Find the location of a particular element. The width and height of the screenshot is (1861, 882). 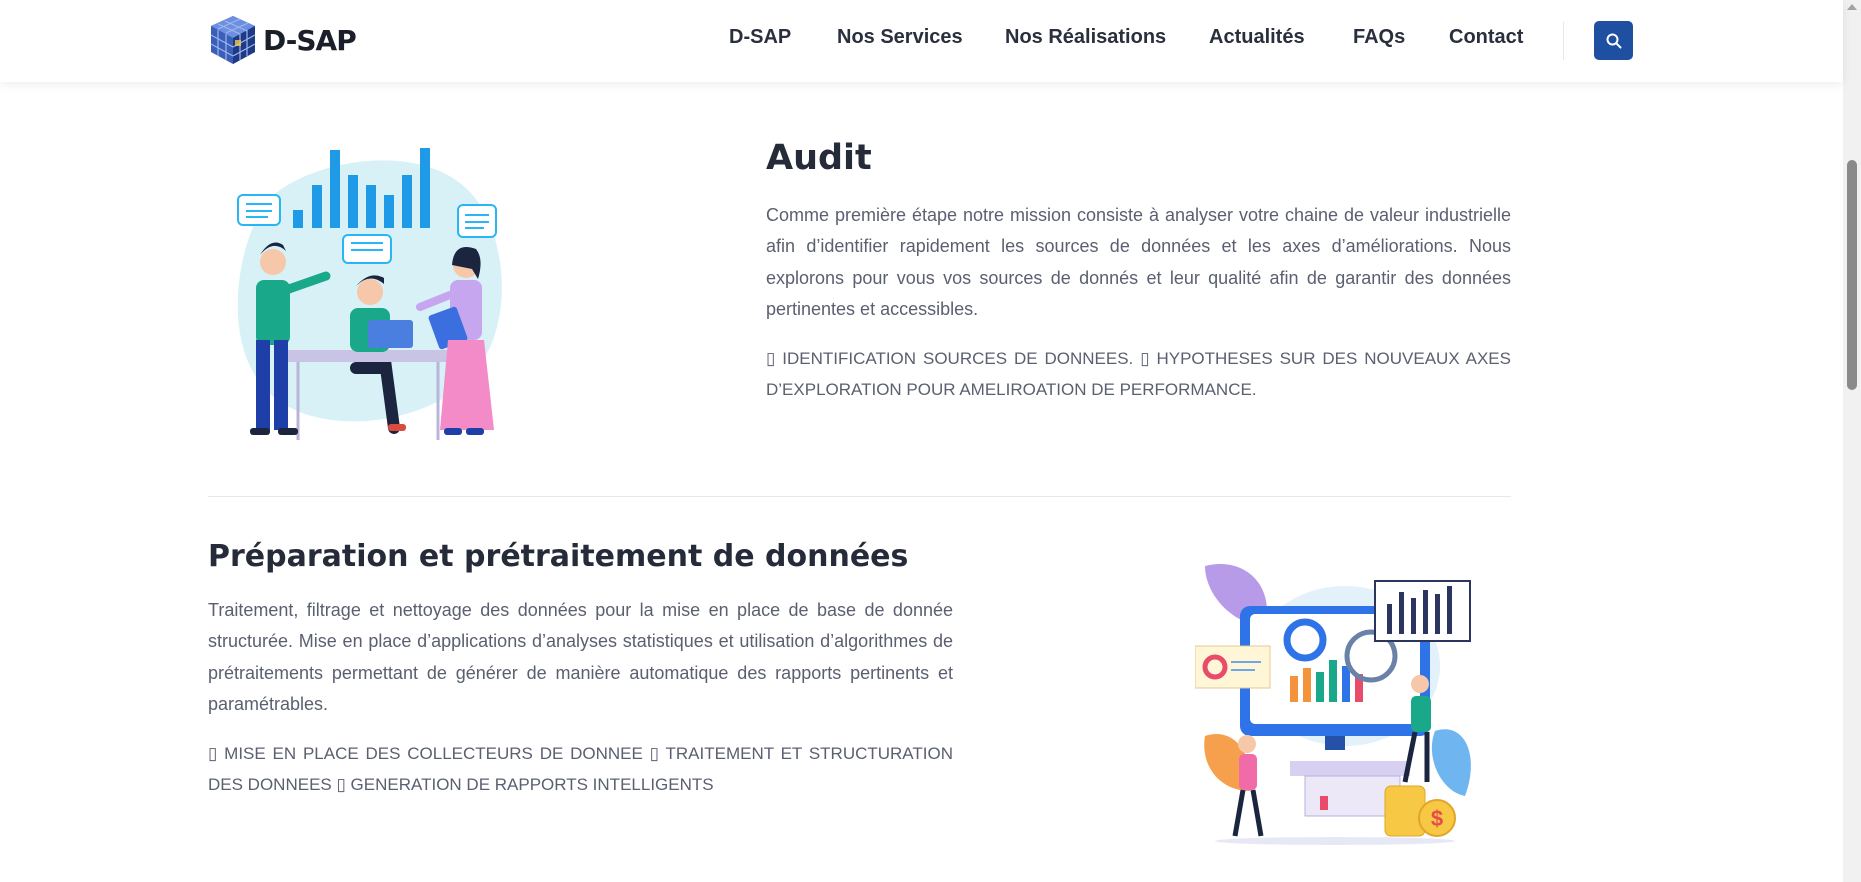

page-scrollbar is located at coordinates (1852, 441).